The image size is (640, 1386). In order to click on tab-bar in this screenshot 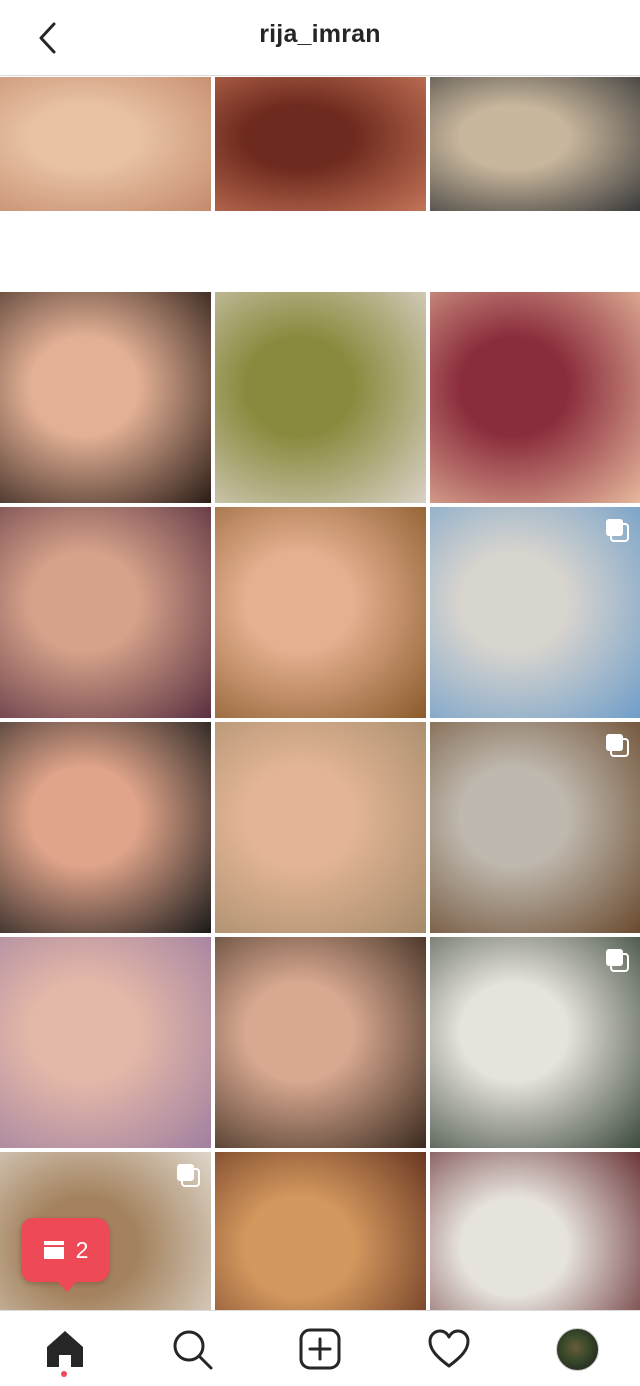, I will do `click(320, 1348)`.